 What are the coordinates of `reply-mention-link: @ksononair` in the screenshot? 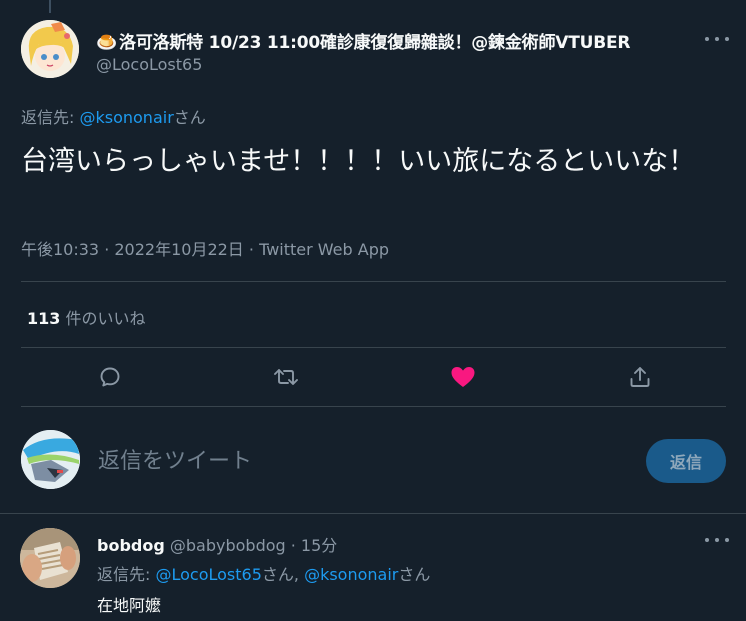 It's located at (351, 574).